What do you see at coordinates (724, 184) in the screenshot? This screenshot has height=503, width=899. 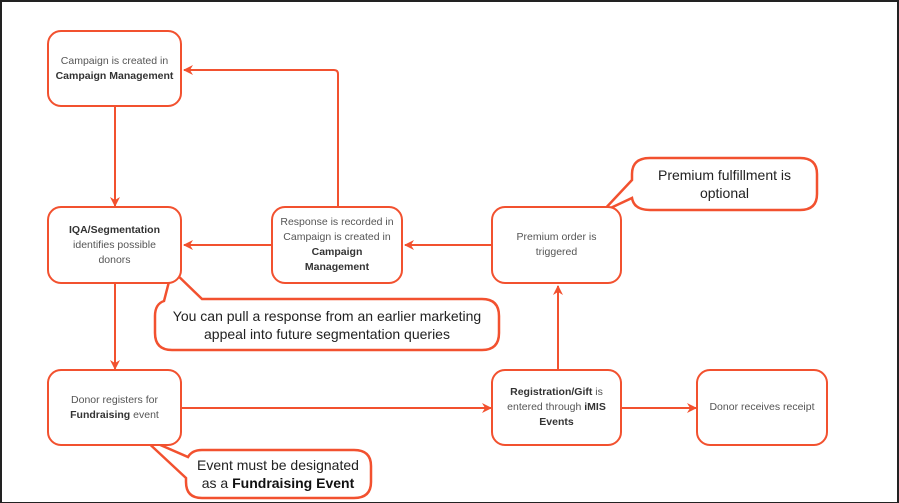 I see `callout-premium-text: Premium fulfillment is optional` at bounding box center [724, 184].